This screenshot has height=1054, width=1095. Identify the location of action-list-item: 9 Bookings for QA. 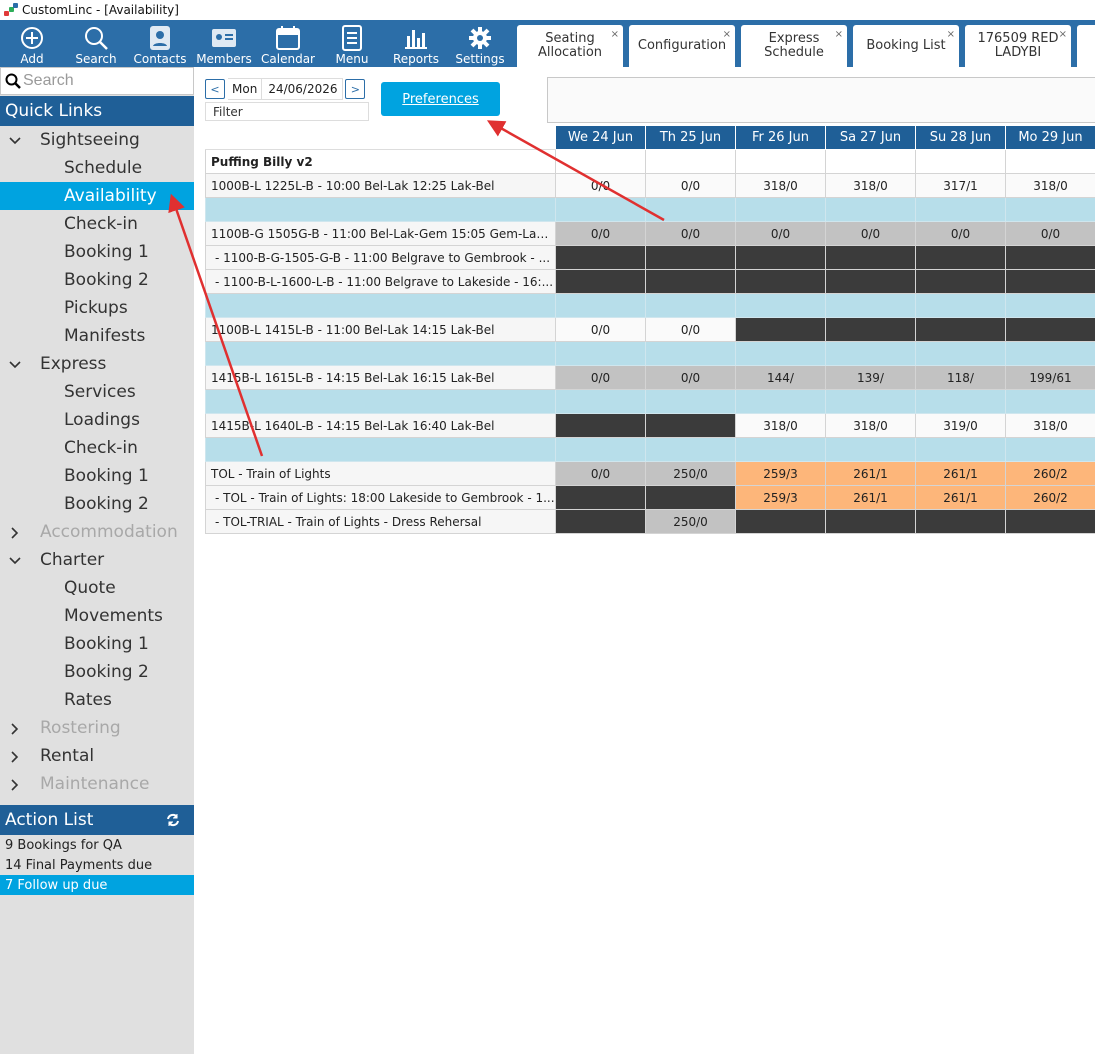
(97, 845).